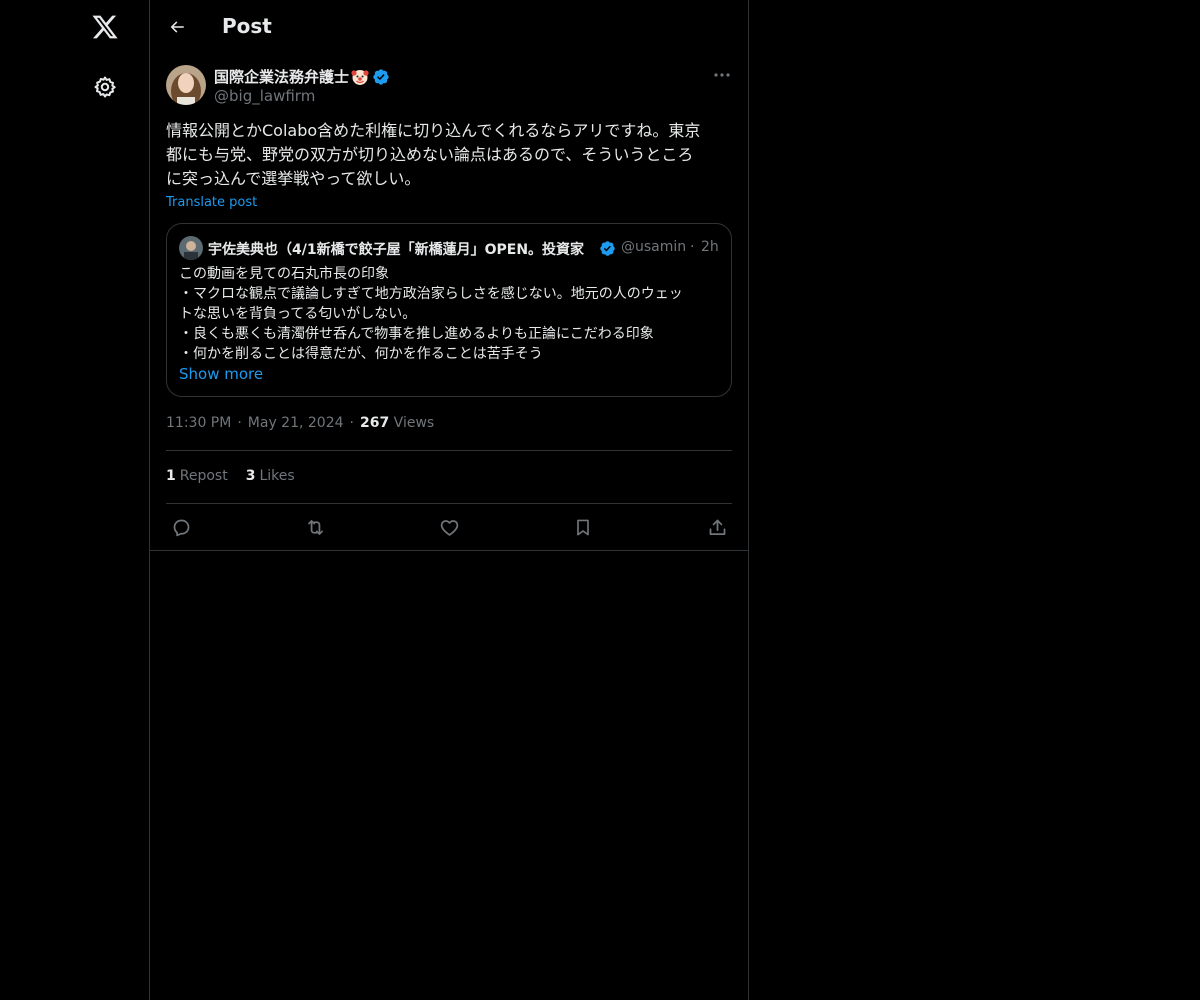 This screenshot has height=1000, width=1200. Describe the element at coordinates (239, 476) in the screenshot. I see `post-stats: 1 Repost 3 Likes` at that location.